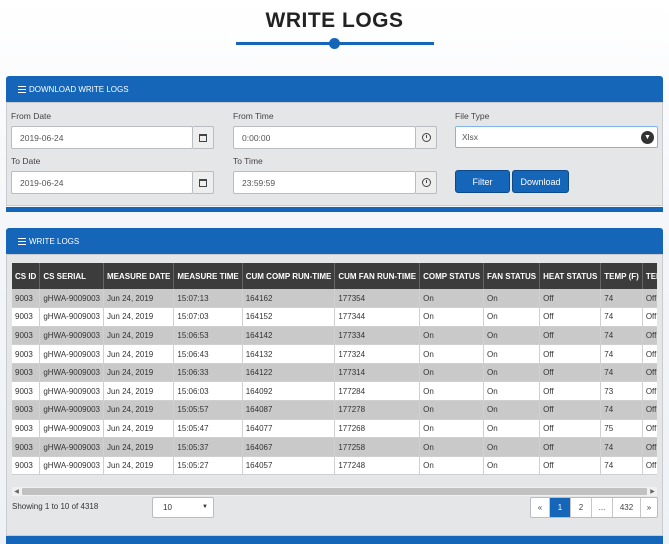 This screenshot has height=544, width=669. What do you see at coordinates (452, 276) in the screenshot?
I see `column-header: COMP STATUS` at bounding box center [452, 276].